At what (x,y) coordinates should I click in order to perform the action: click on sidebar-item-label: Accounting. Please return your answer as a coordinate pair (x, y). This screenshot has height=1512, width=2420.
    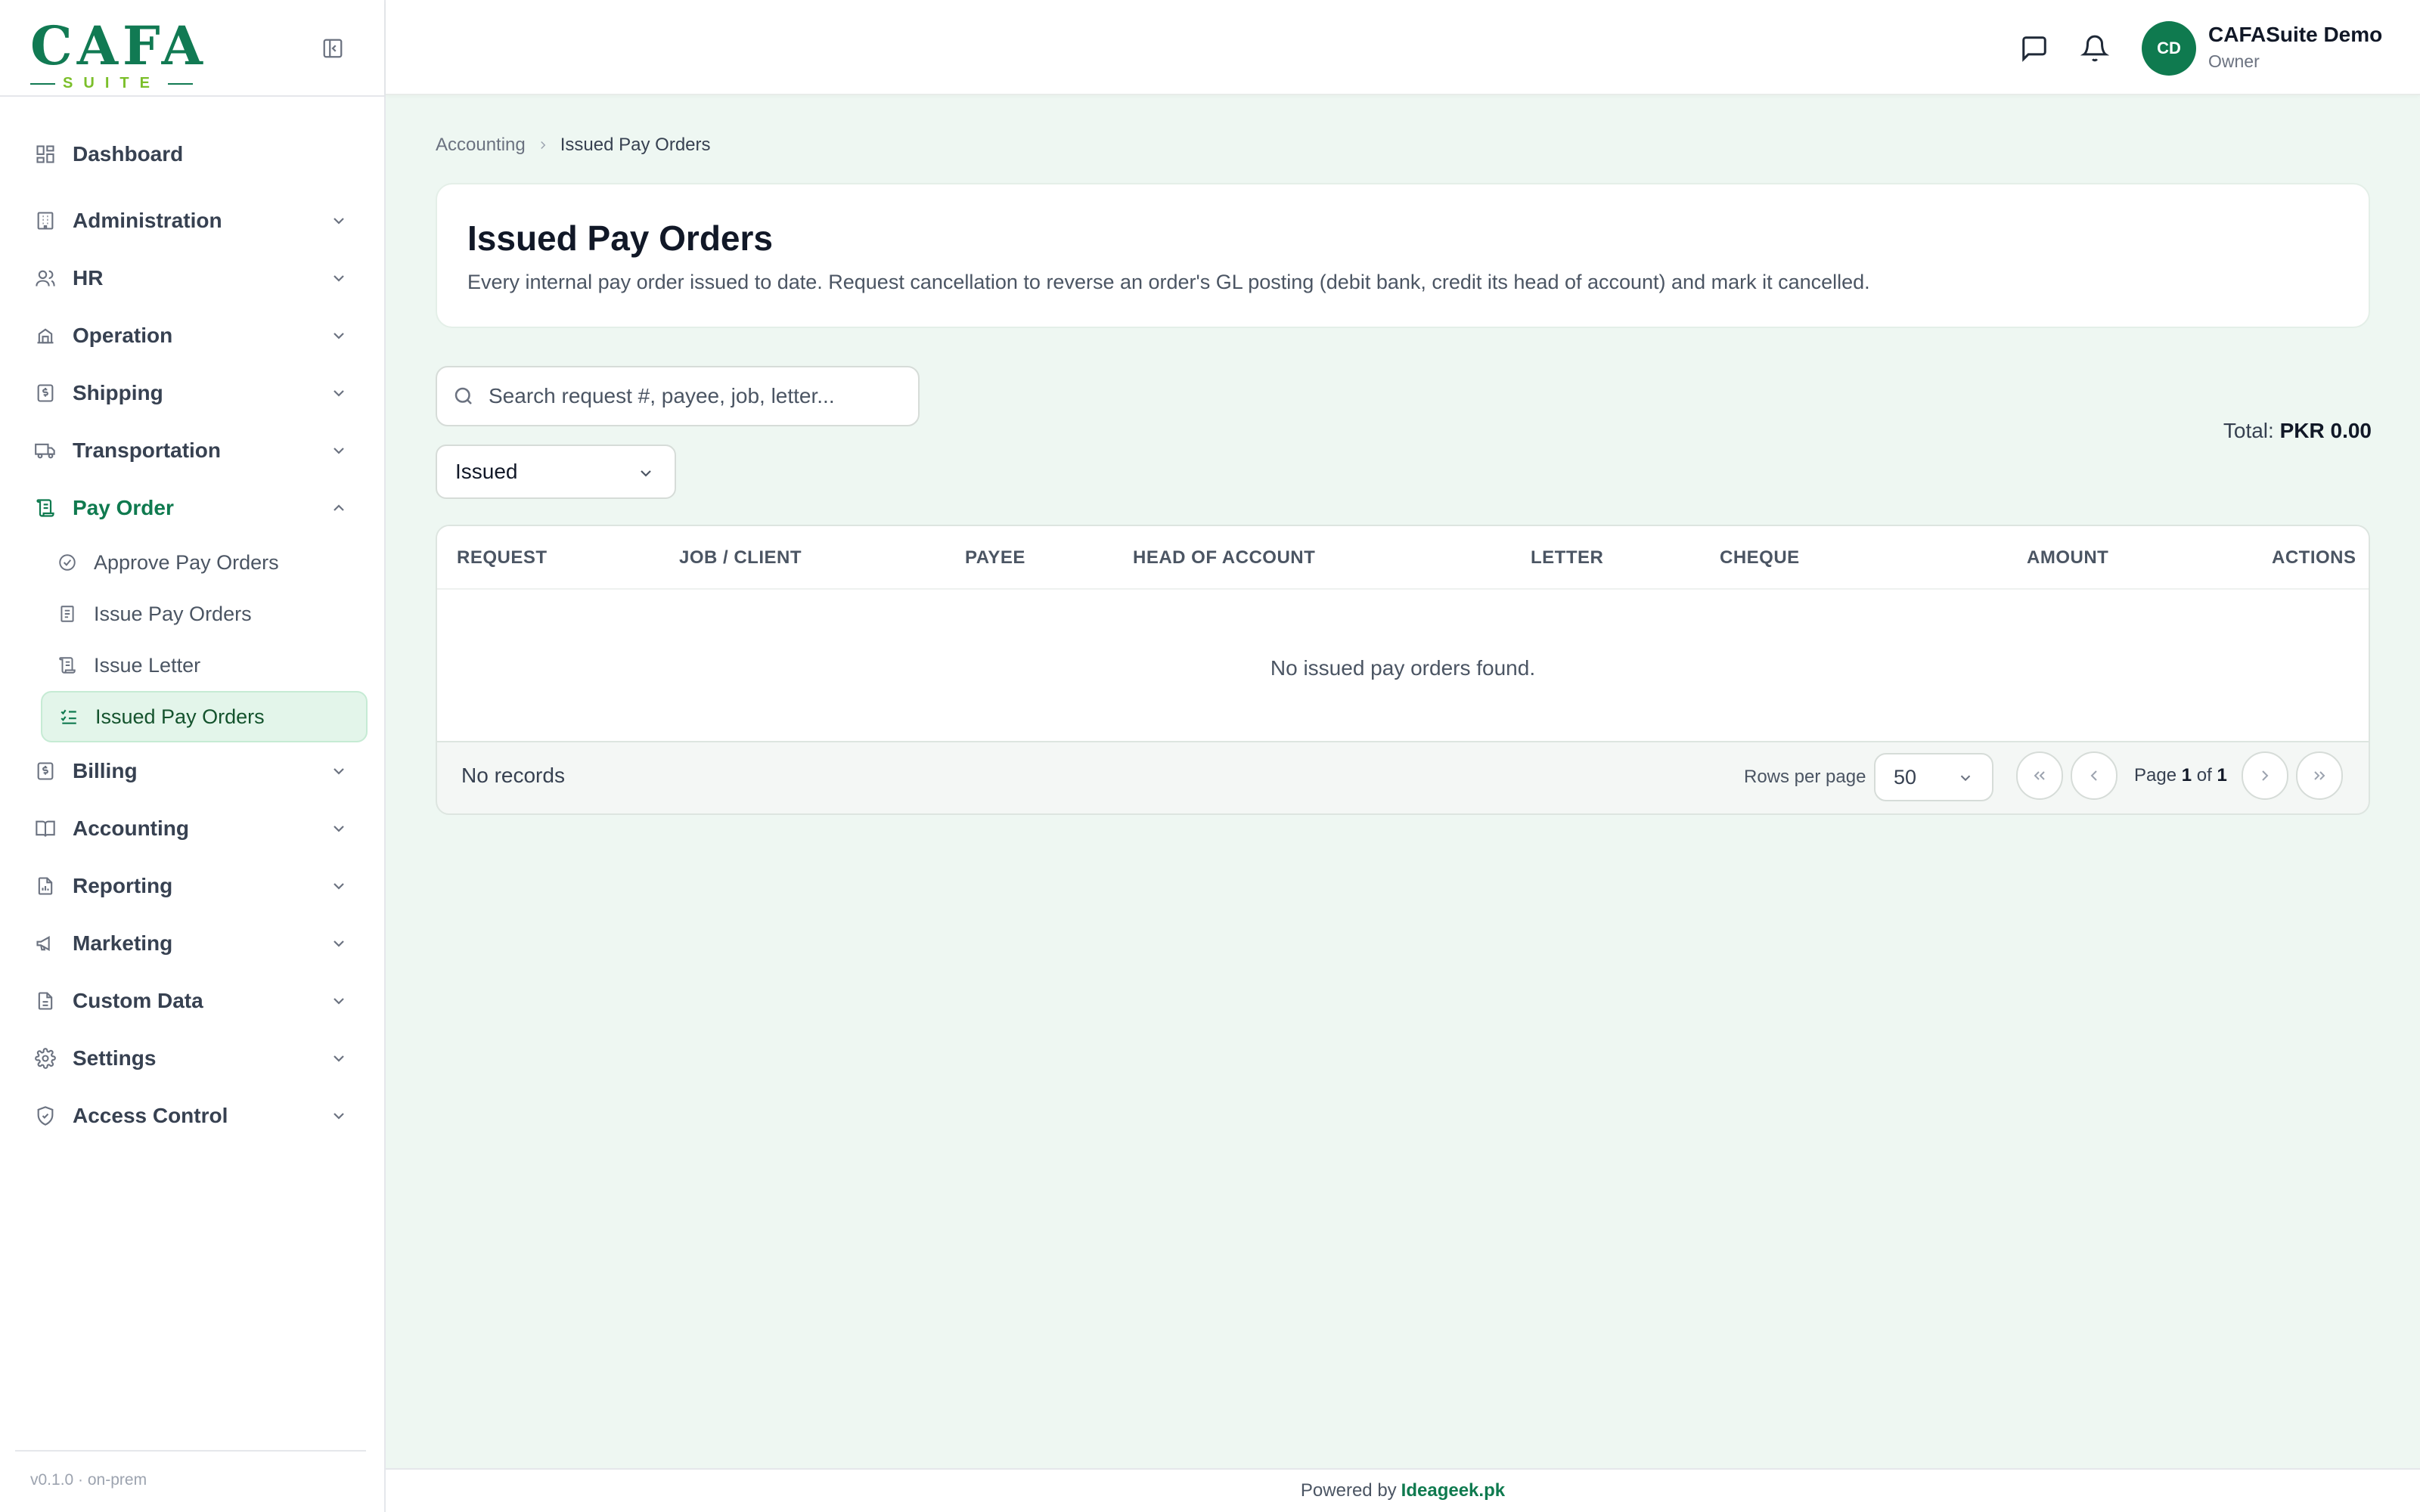
    Looking at the image, I should click on (131, 828).